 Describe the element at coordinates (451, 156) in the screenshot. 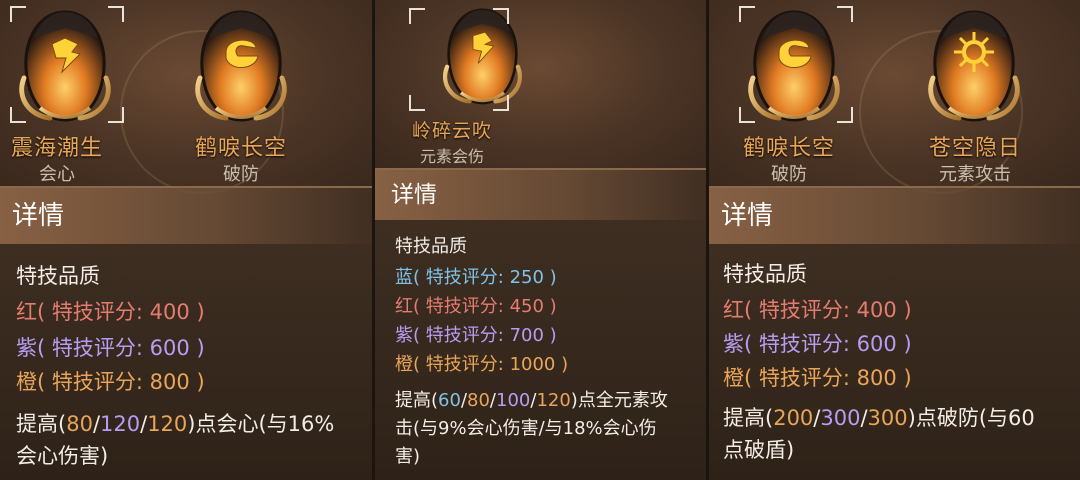

I see `gem-stat: 元素会伤` at that location.